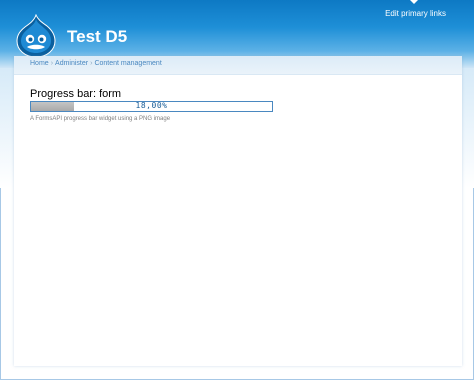 The image size is (474, 380). I want to click on page-title: Progress bar: form, so click(76, 94).